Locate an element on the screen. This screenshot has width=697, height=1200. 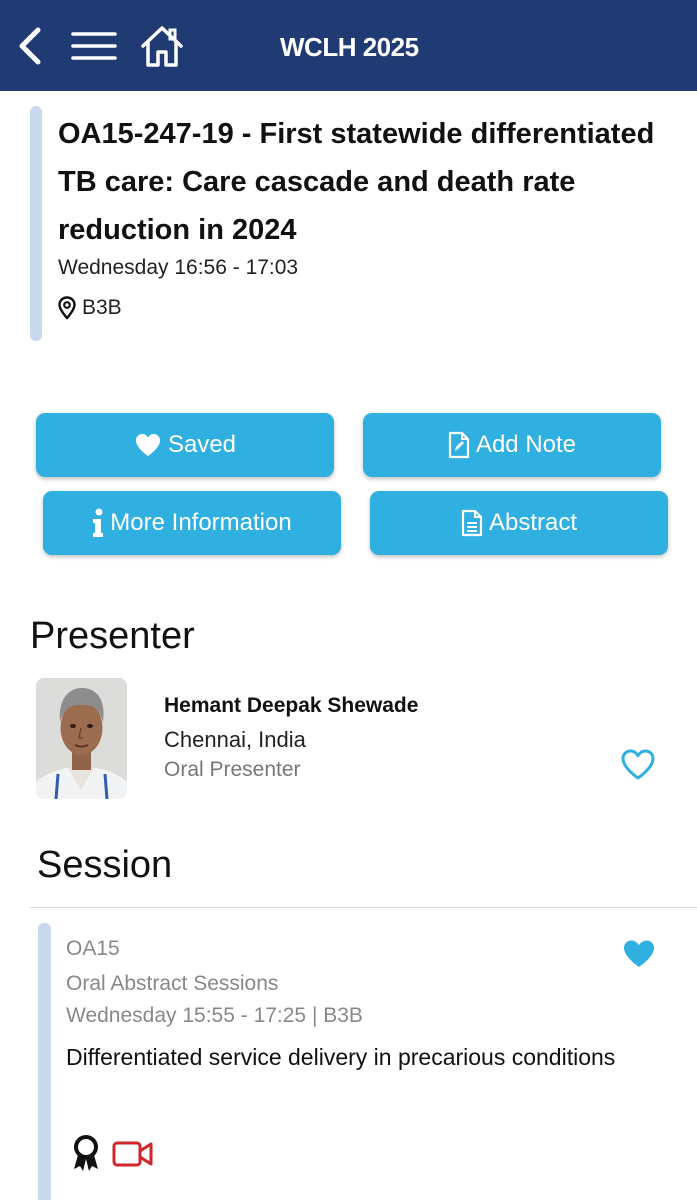
abstract-time: Wednesday 16:56 - 17:03 is located at coordinates (178, 267).